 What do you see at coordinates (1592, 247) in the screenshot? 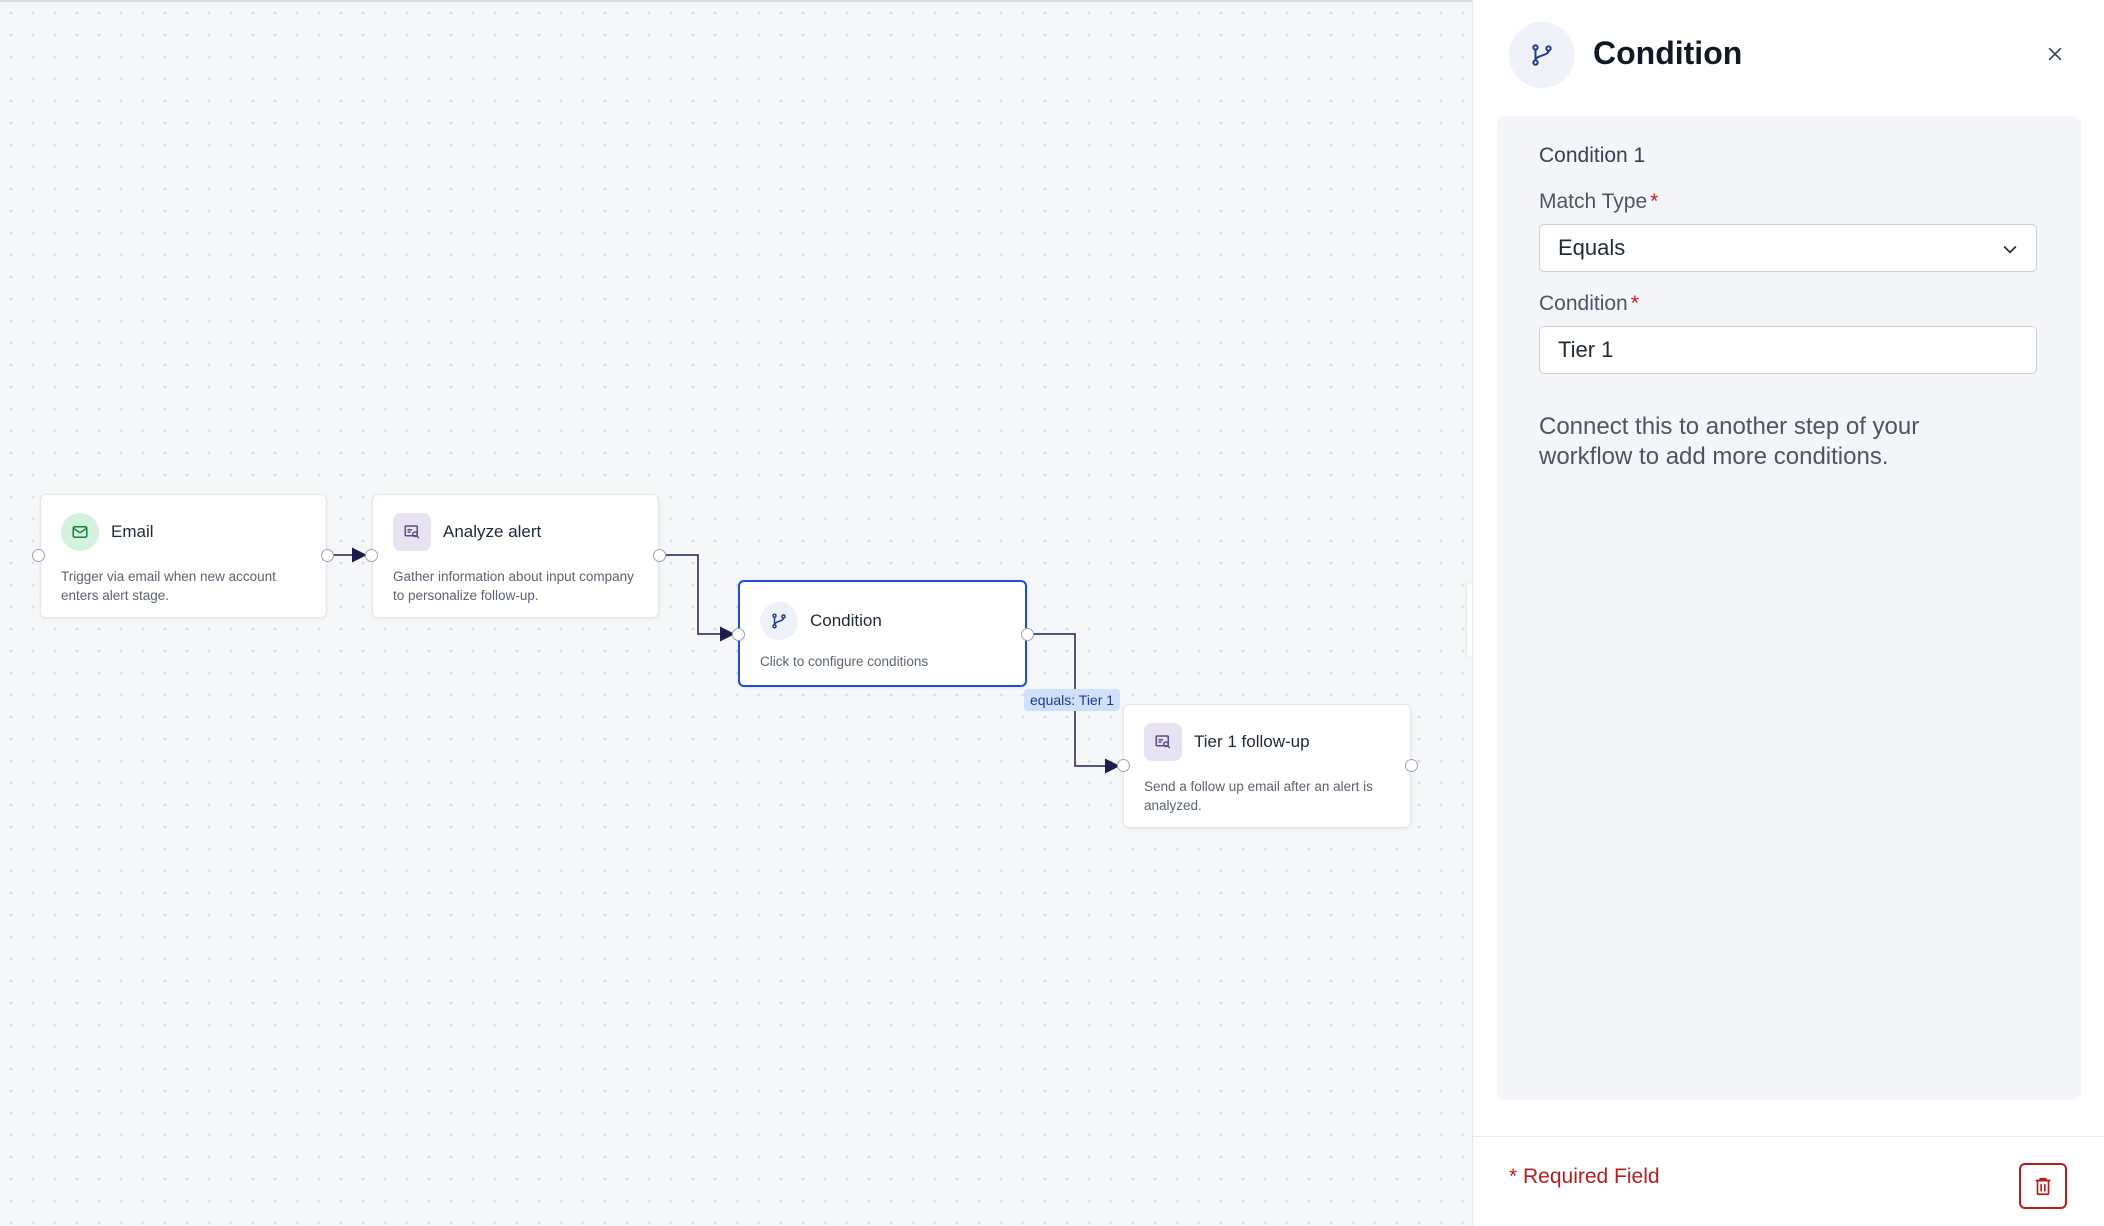
I see `match-type-value: Equals` at bounding box center [1592, 247].